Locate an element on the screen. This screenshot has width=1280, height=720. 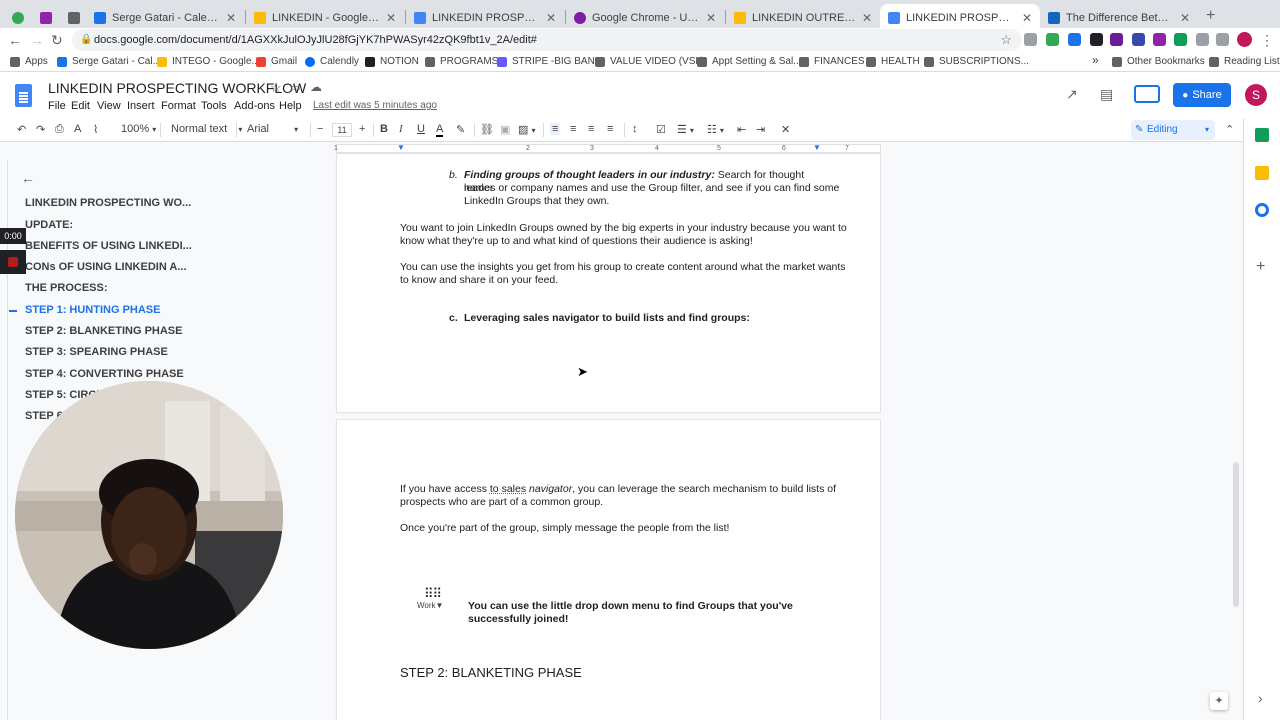
font-size-input: 11 is located at coordinates (342, 130).